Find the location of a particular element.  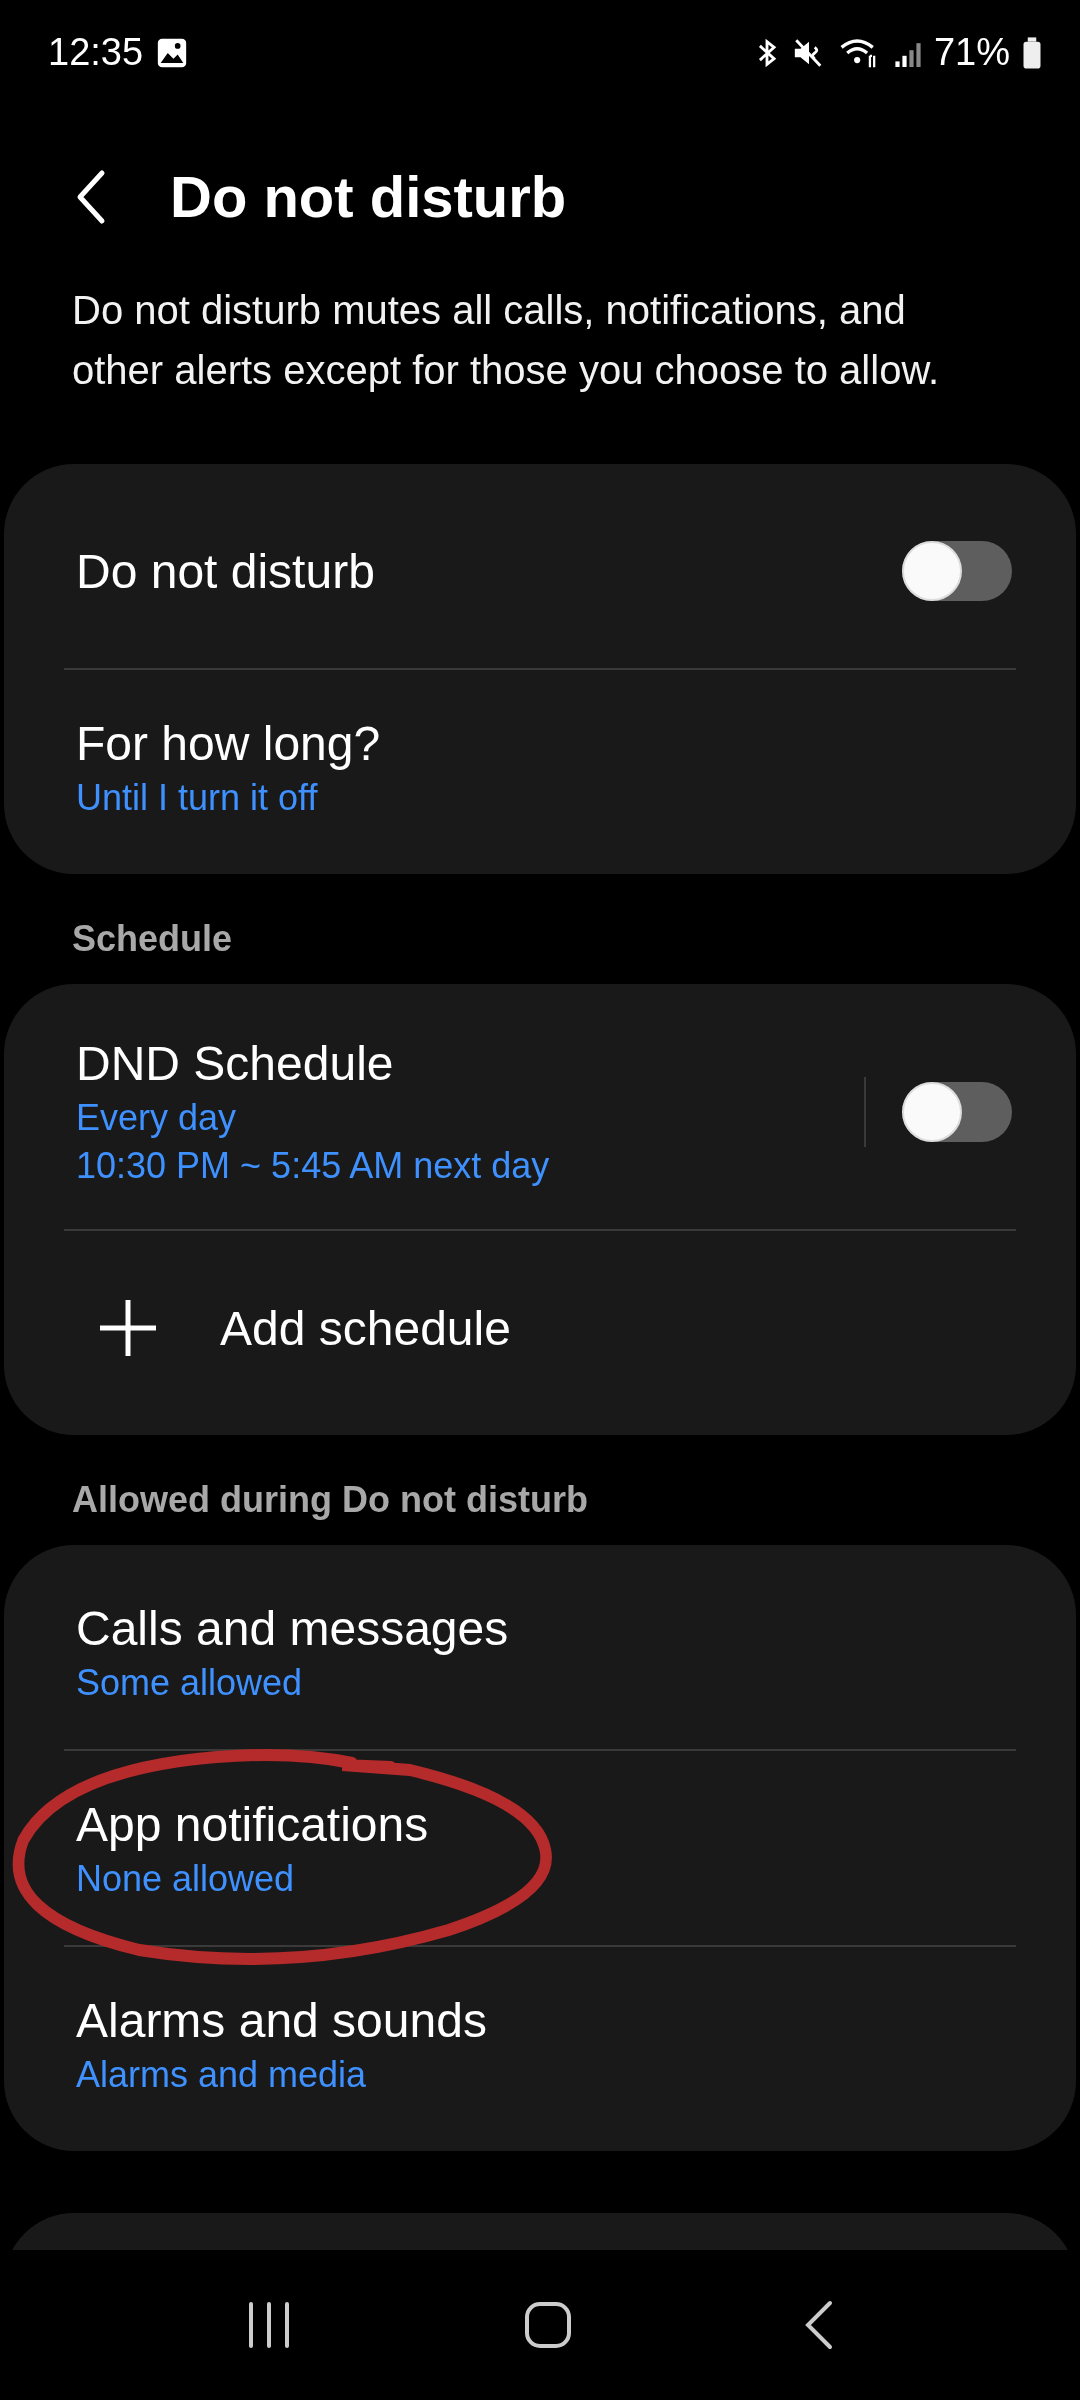

settings-row: DND Schedule Every day 10:30 PM ~ 5:45 AM next day is located at coordinates (540, 1111).